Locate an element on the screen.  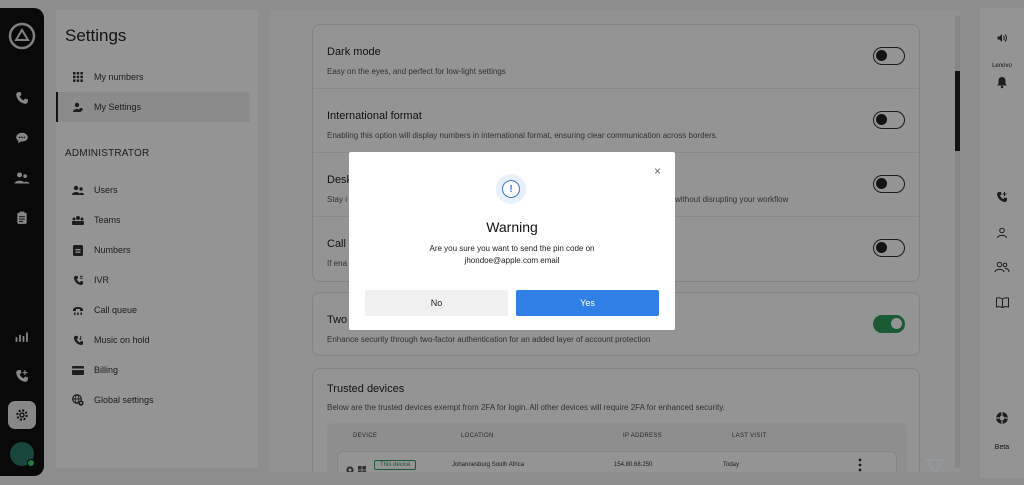
dialog-email: jhondoe@apple.com email is located at coordinates (512, 260).